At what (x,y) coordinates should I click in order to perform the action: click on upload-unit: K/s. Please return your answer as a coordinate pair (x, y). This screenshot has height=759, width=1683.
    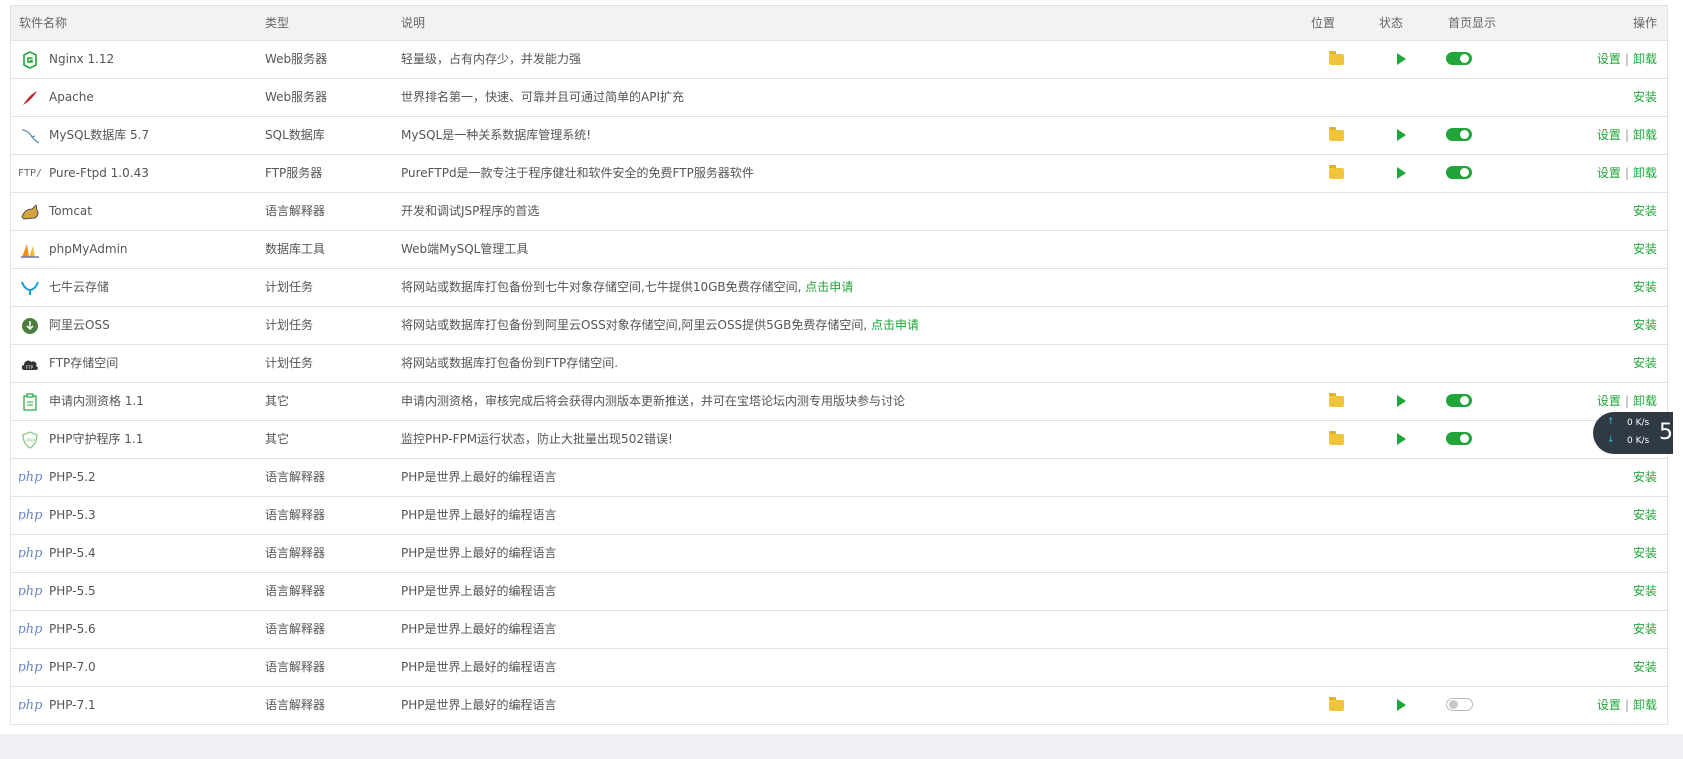
    Looking at the image, I should click on (1642, 423).